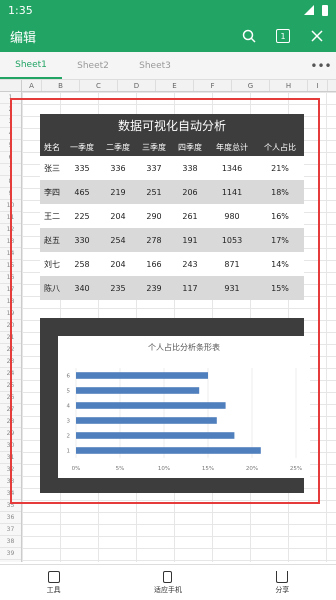 This screenshot has width=336, height=600. I want to click on fit-phone-label: 适应手机, so click(167, 589).